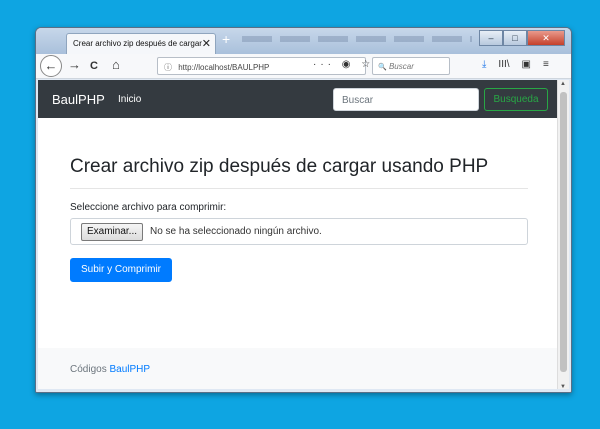 The image size is (600, 429). I want to click on vertical-scrollbar: ▲ ▼, so click(563, 235).